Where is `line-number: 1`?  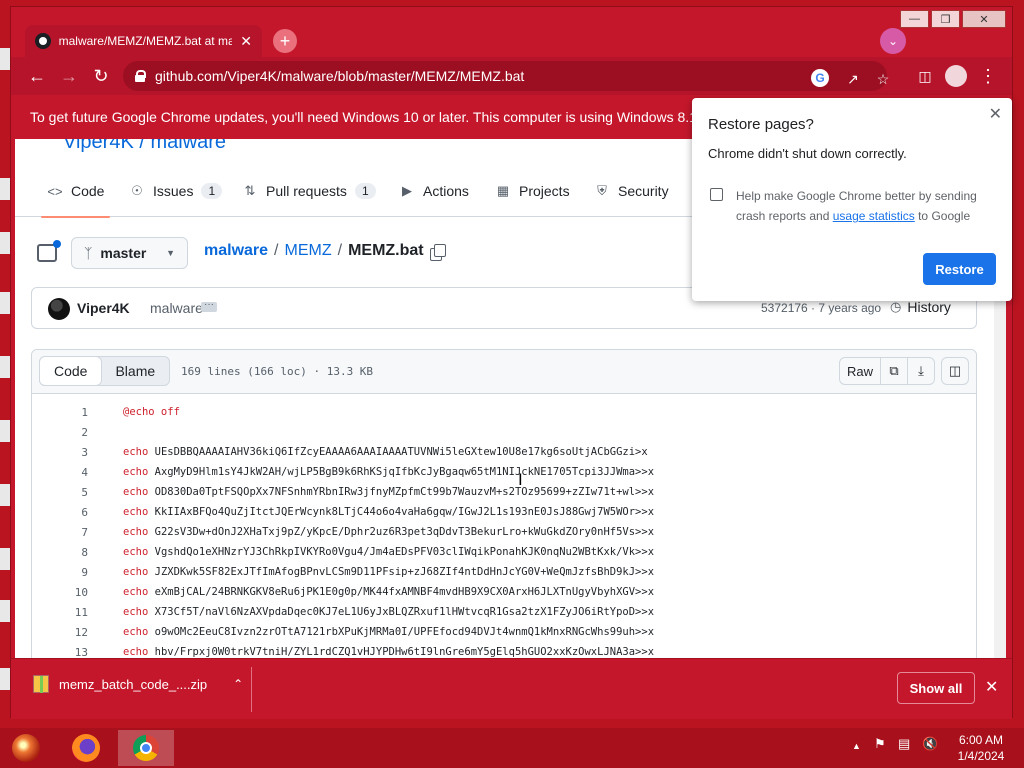 line-number: 1 is located at coordinates (60, 412).